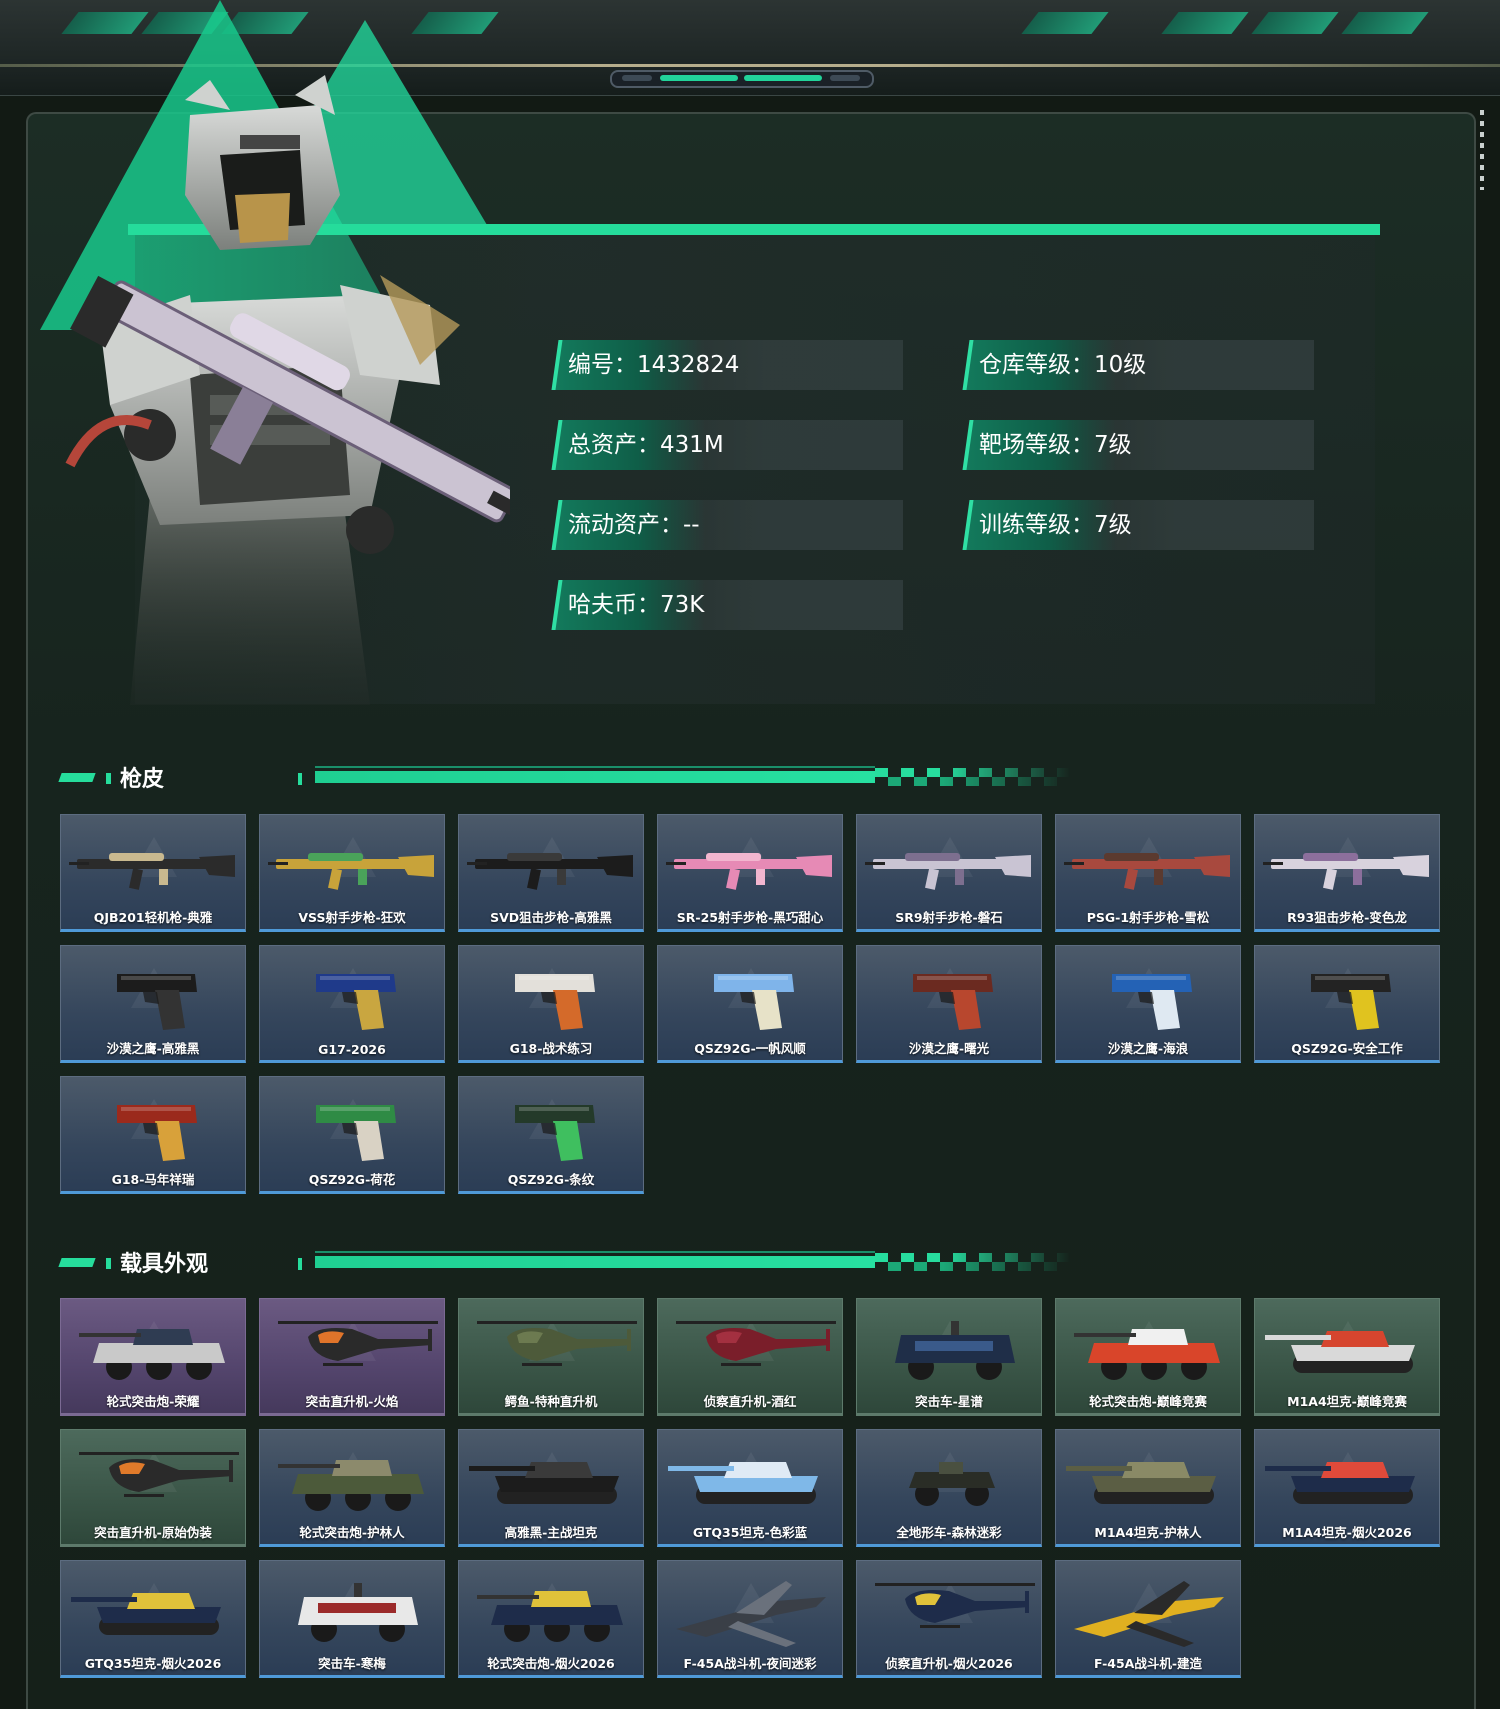 Image resolution: width=1500 pixels, height=1709 pixels. Describe the element at coordinates (153, 1663) in the screenshot. I see `skin-name: GTQ35坦克-烟火2026` at that location.